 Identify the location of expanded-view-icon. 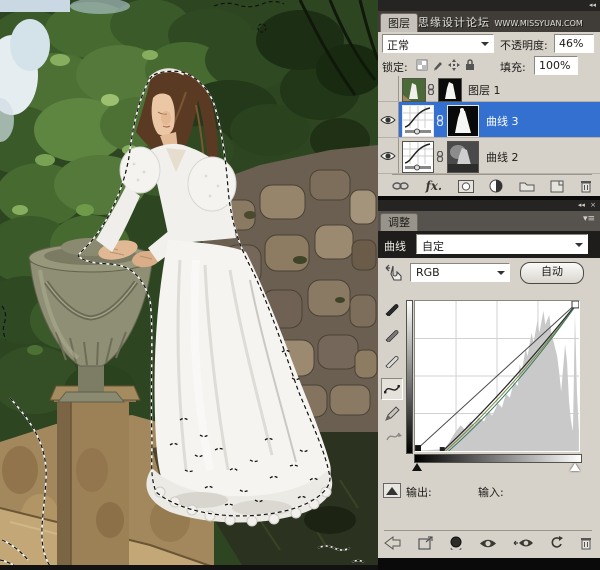
(426, 543).